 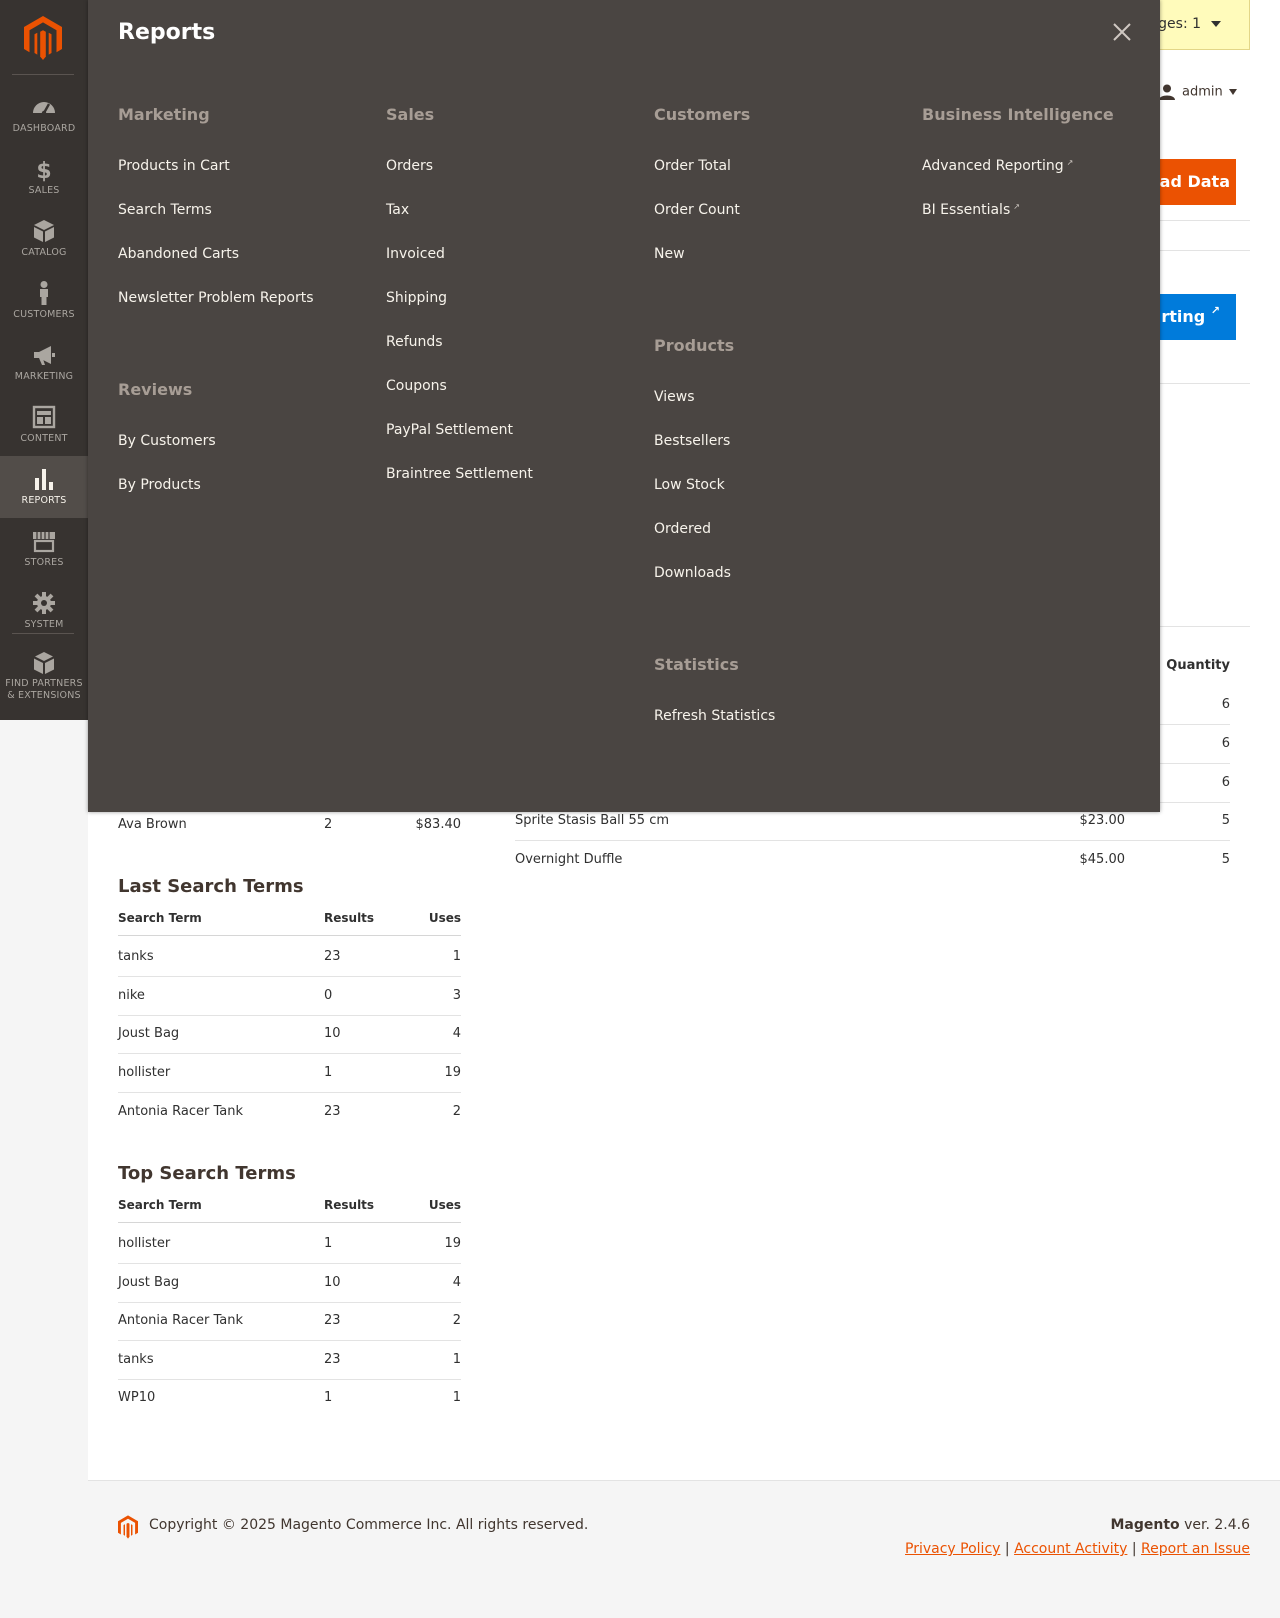 I want to click on account-activity-link: Account Activity, so click(x=1070, y=1549).